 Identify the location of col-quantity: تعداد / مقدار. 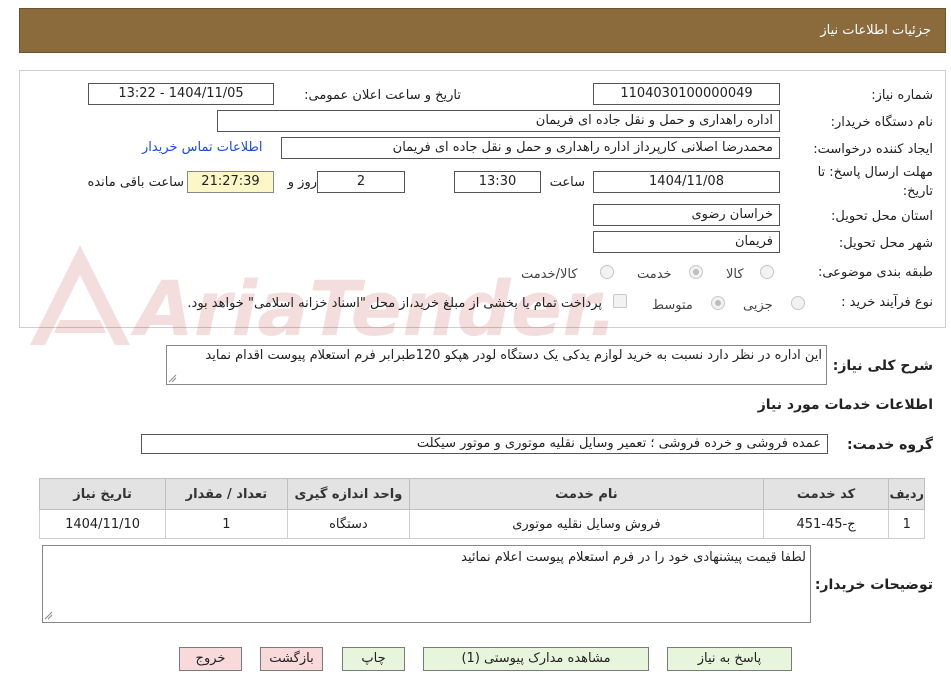
(226, 494).